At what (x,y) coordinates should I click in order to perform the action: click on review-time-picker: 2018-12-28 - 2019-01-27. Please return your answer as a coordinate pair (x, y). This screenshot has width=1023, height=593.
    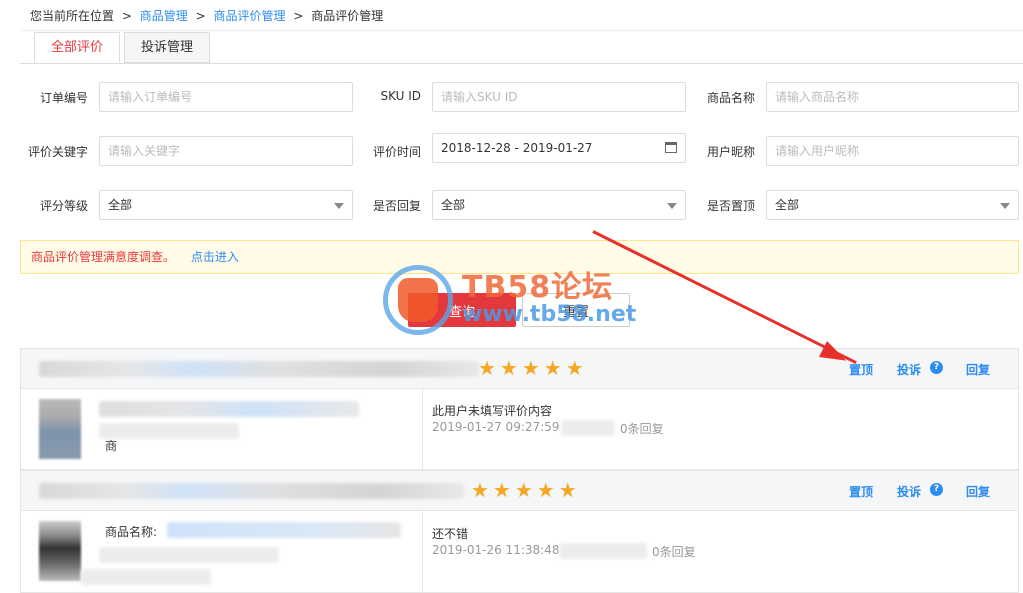
    Looking at the image, I should click on (559, 148).